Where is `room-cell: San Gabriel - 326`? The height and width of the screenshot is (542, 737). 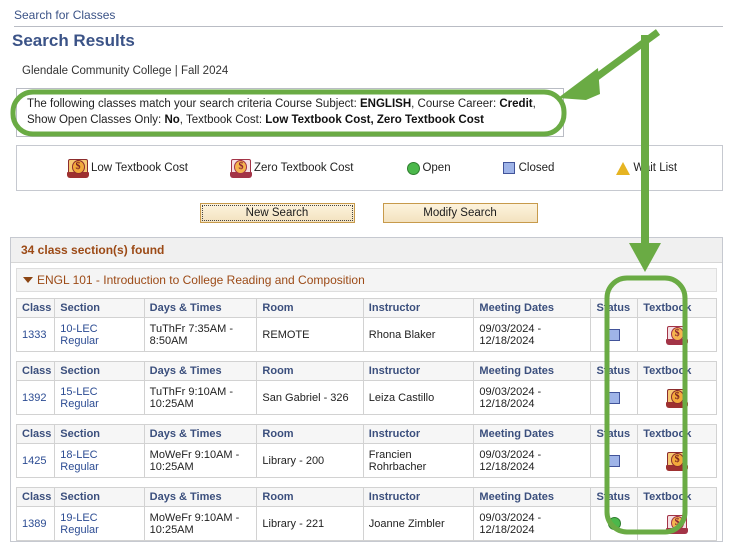 room-cell: San Gabriel - 326 is located at coordinates (310, 397).